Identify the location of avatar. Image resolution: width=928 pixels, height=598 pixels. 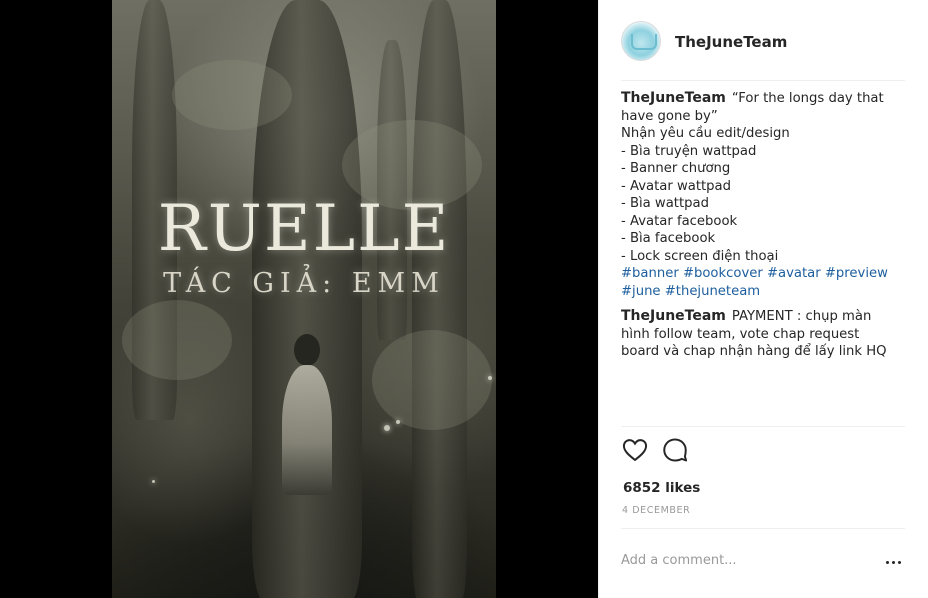
(641, 41).